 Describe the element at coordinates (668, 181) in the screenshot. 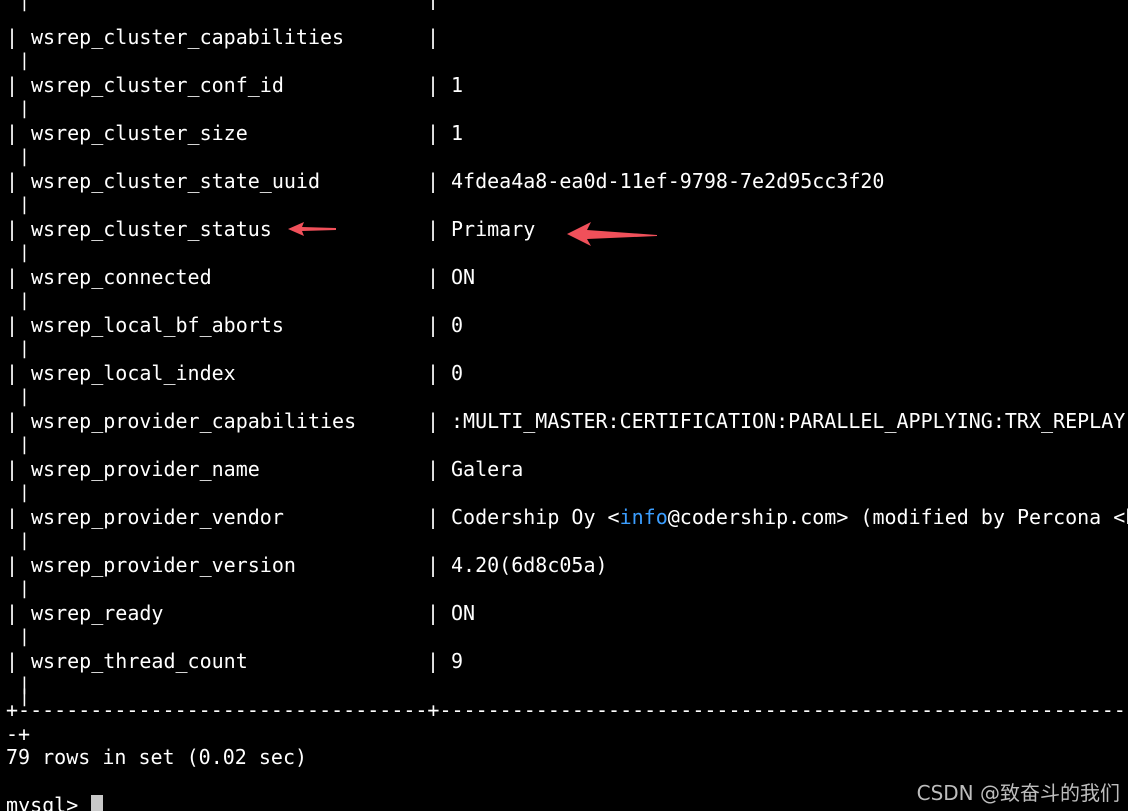

I see `variable-value: 4fdea4a8-ea0d-11ef-9798-7e2d95cc3f20` at that location.